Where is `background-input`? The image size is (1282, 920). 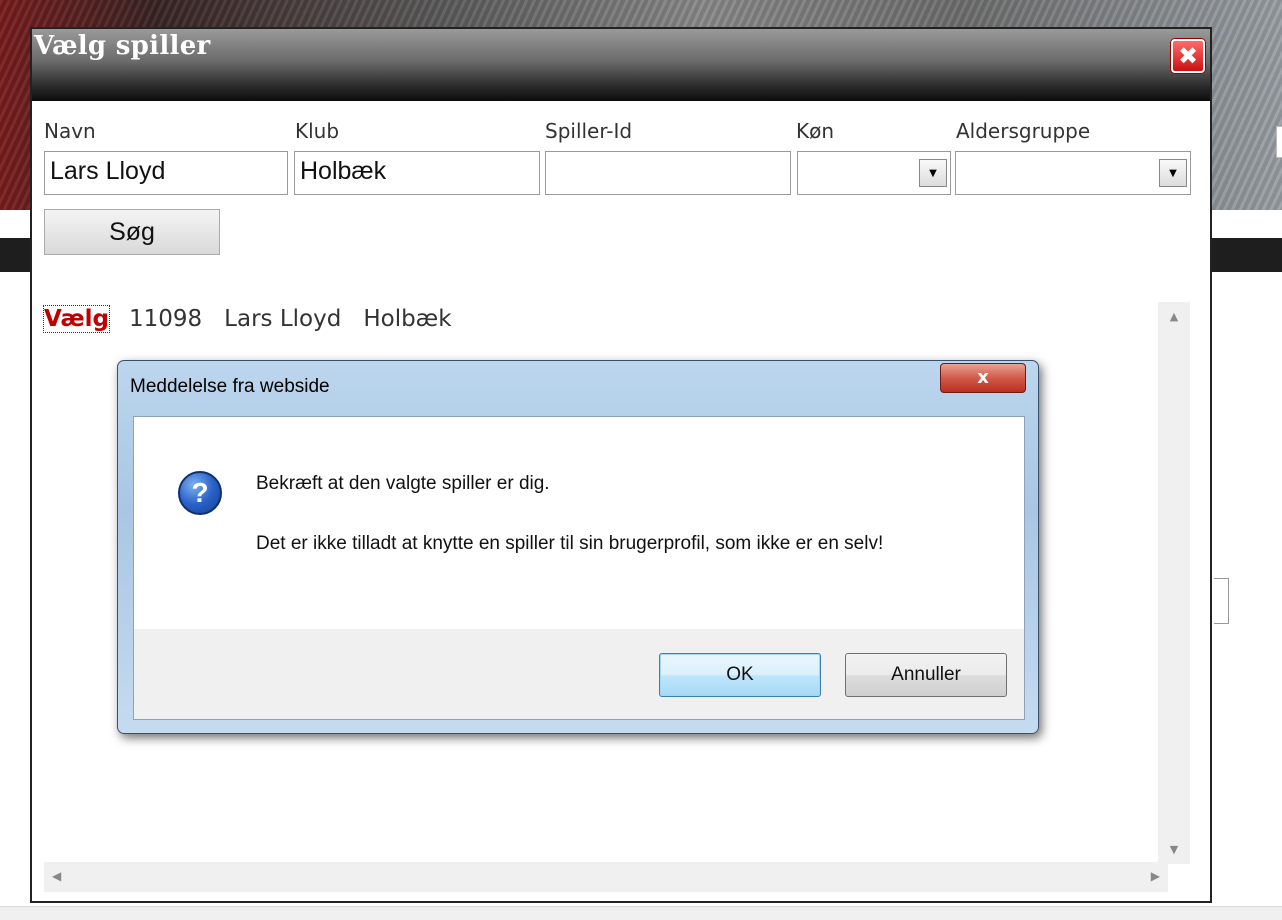
background-input is located at coordinates (1279, 142).